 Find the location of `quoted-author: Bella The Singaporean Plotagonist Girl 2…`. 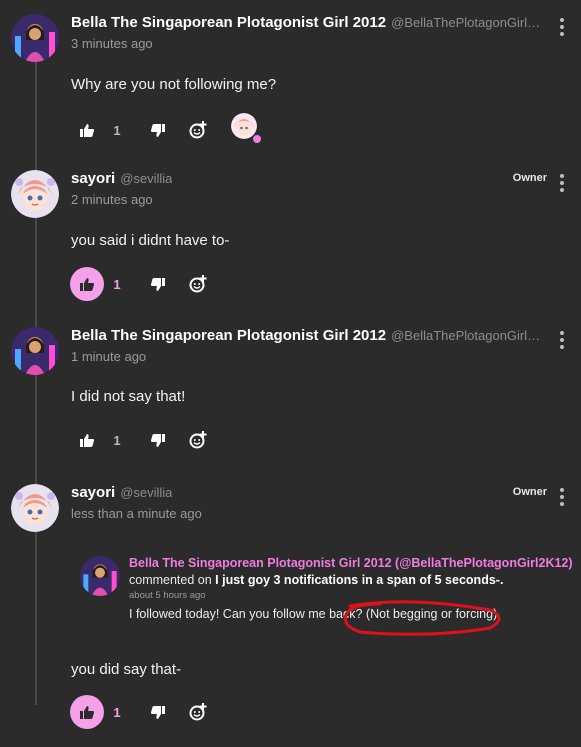

quoted-author: Bella The Singaporean Plotagonist Girl 2… is located at coordinates (351, 563).